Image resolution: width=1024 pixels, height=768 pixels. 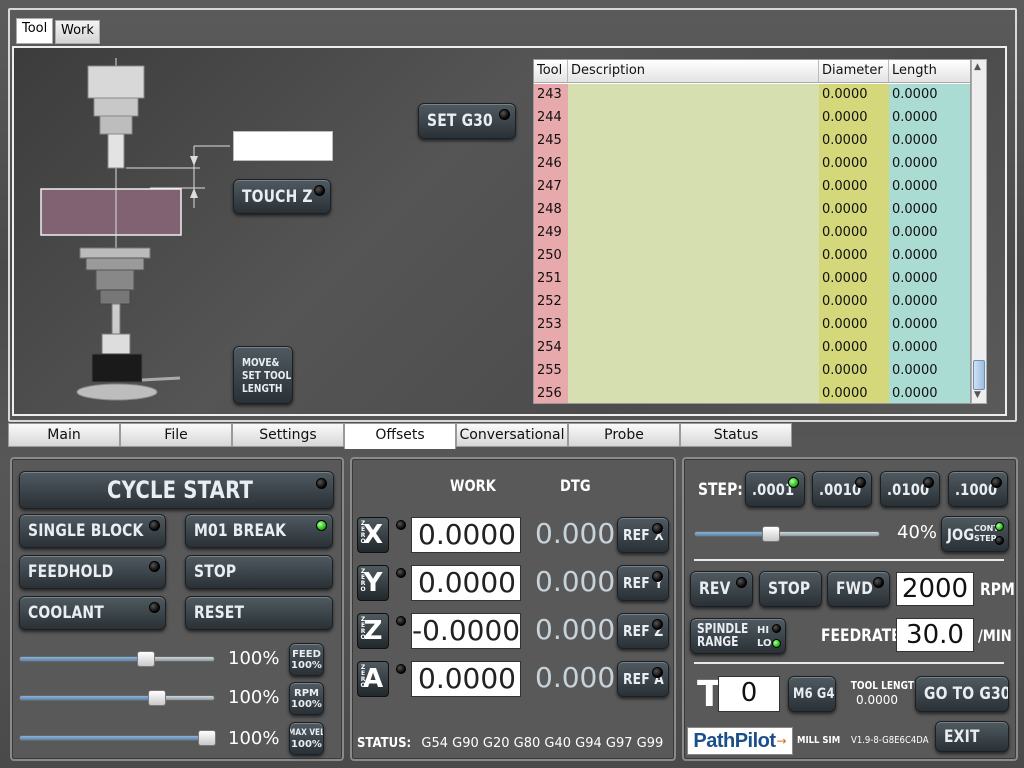 I want to click on table-row: 244 0.0000 0.0000, so click(x=752, y=118).